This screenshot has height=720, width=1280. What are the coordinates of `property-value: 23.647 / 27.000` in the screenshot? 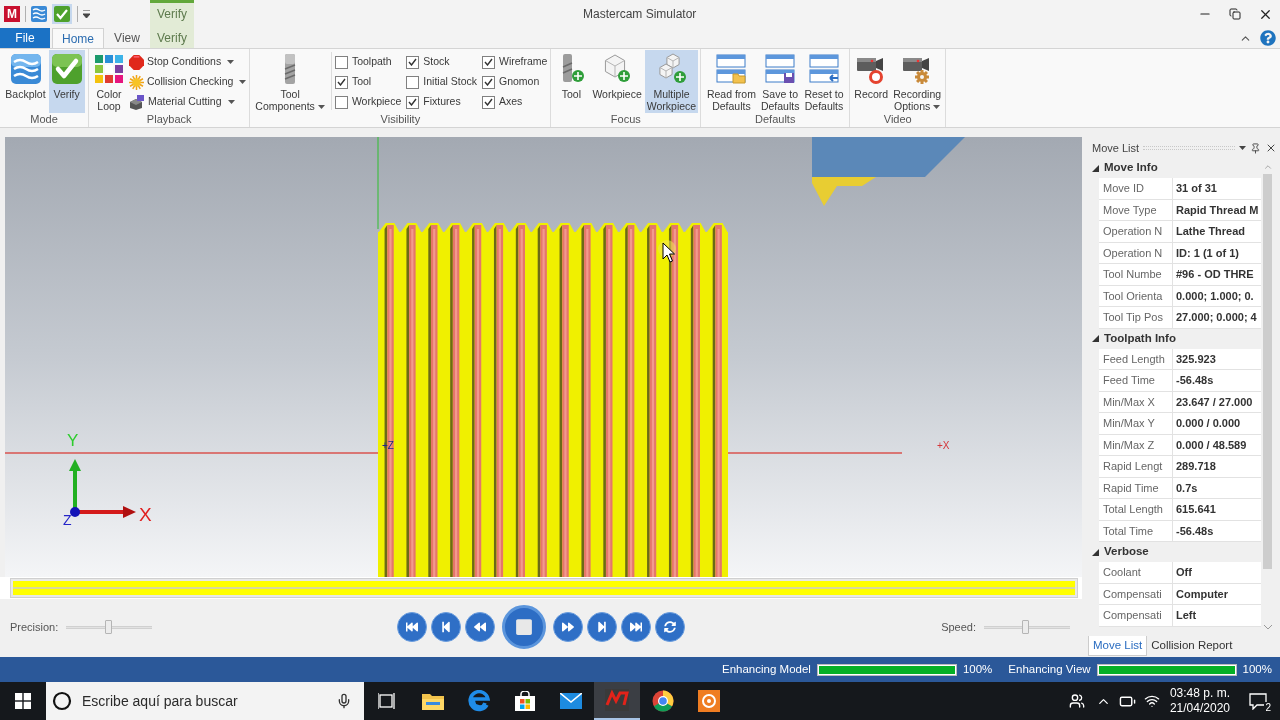 It's located at (1217, 402).